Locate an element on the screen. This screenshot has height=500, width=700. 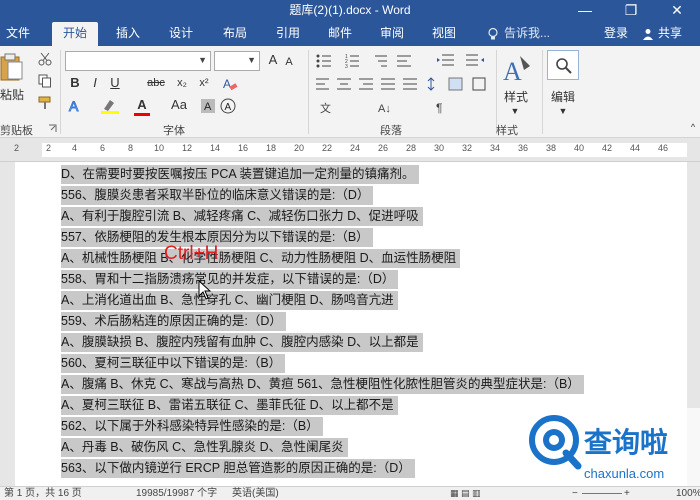
svg-text: A↓ is located at coordinates (384, 109).